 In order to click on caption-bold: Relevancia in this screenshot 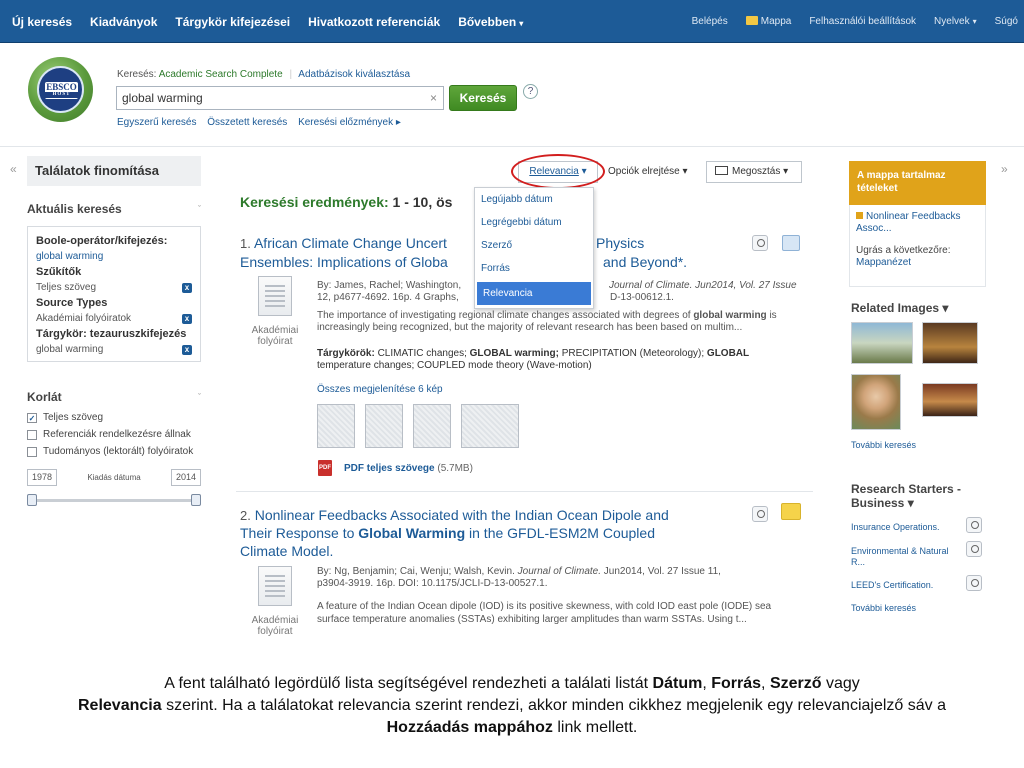, I will do `click(120, 705)`.